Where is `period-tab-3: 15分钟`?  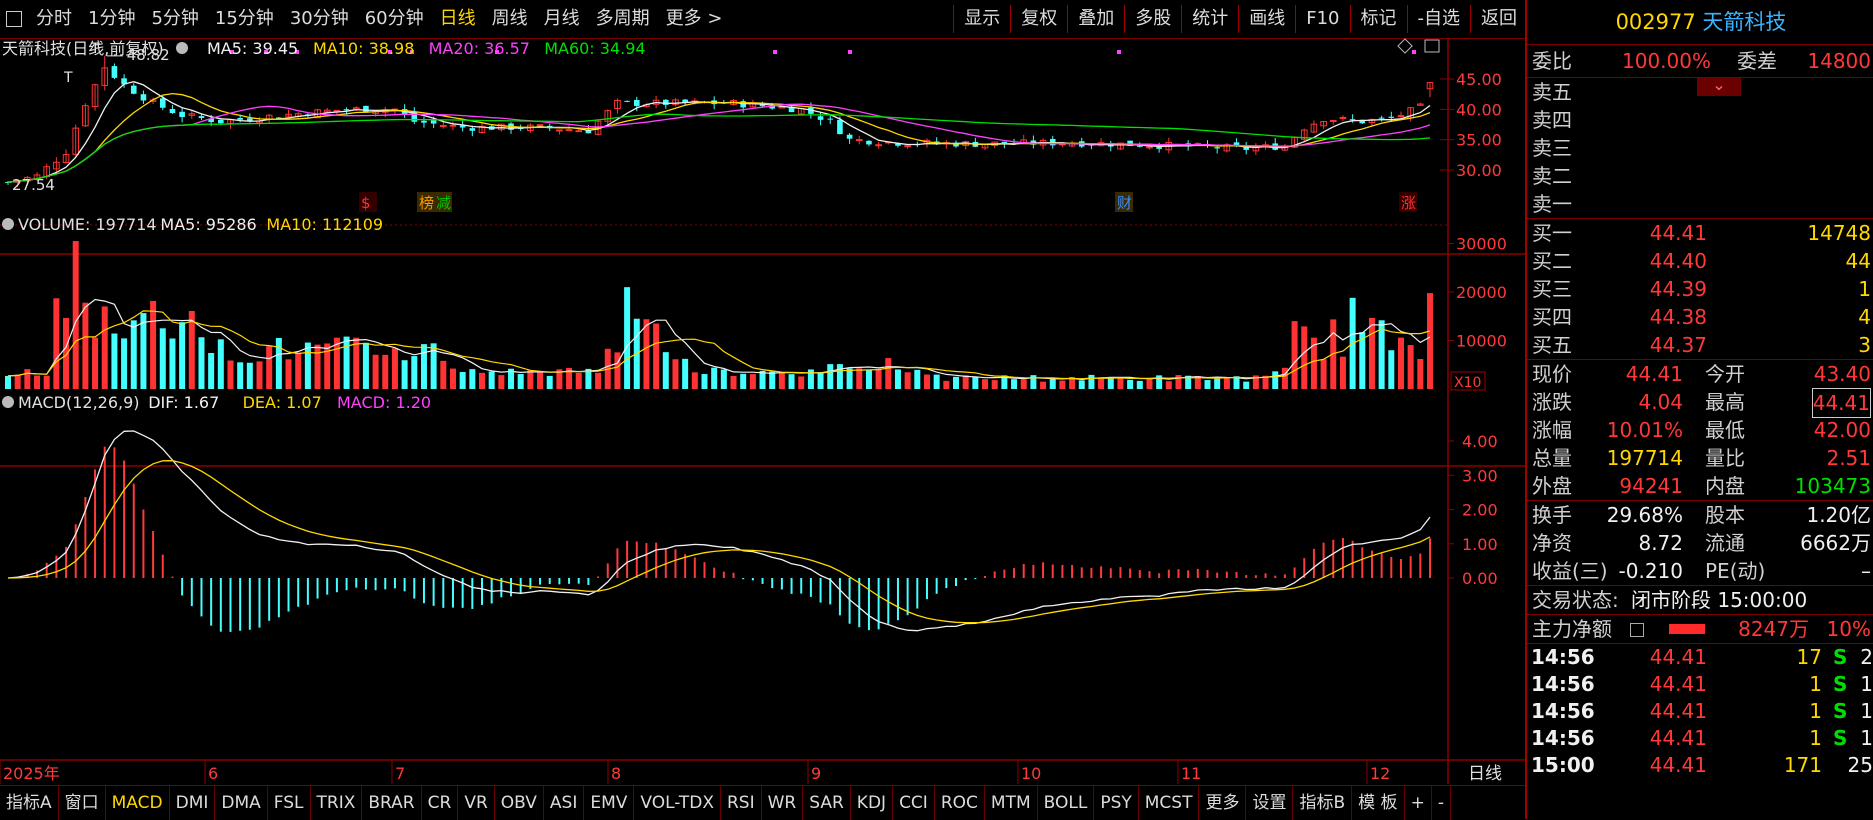 period-tab-3: 15分钟 is located at coordinates (244, 19).